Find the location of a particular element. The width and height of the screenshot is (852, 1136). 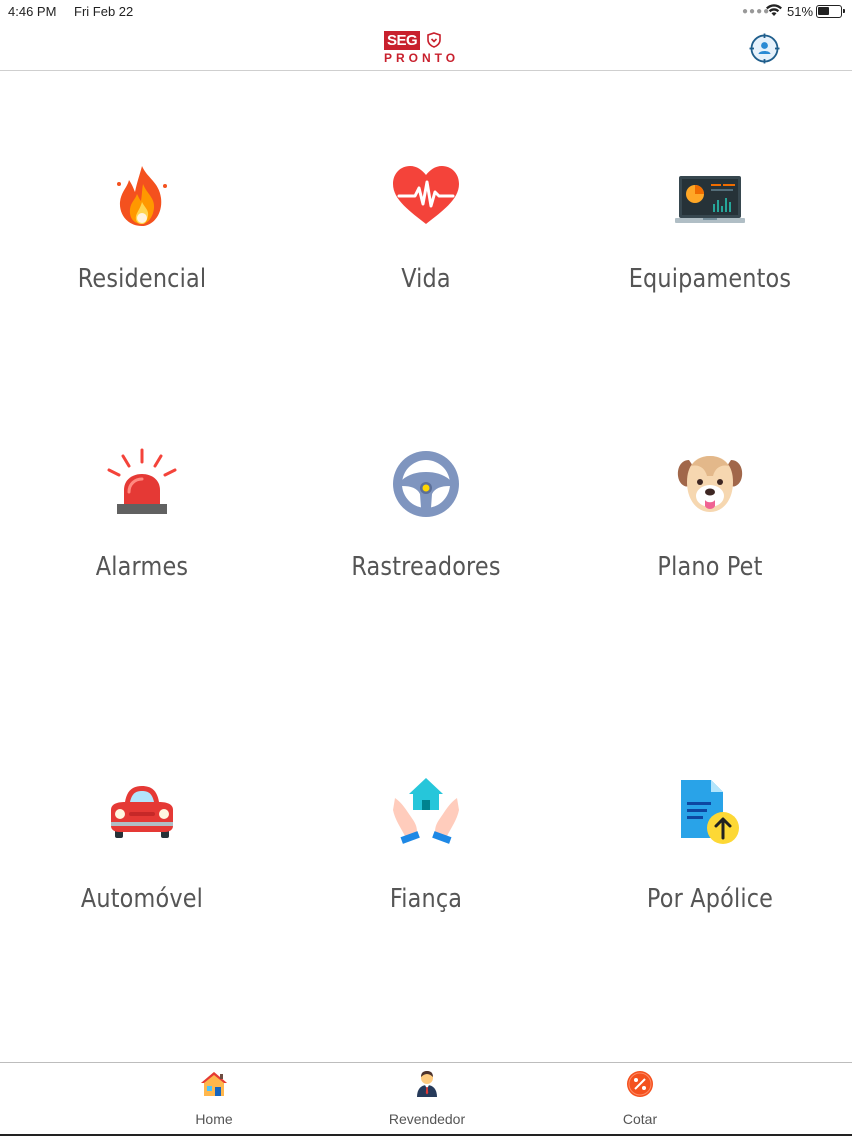

logo-seg-text: SEG is located at coordinates (402, 40).